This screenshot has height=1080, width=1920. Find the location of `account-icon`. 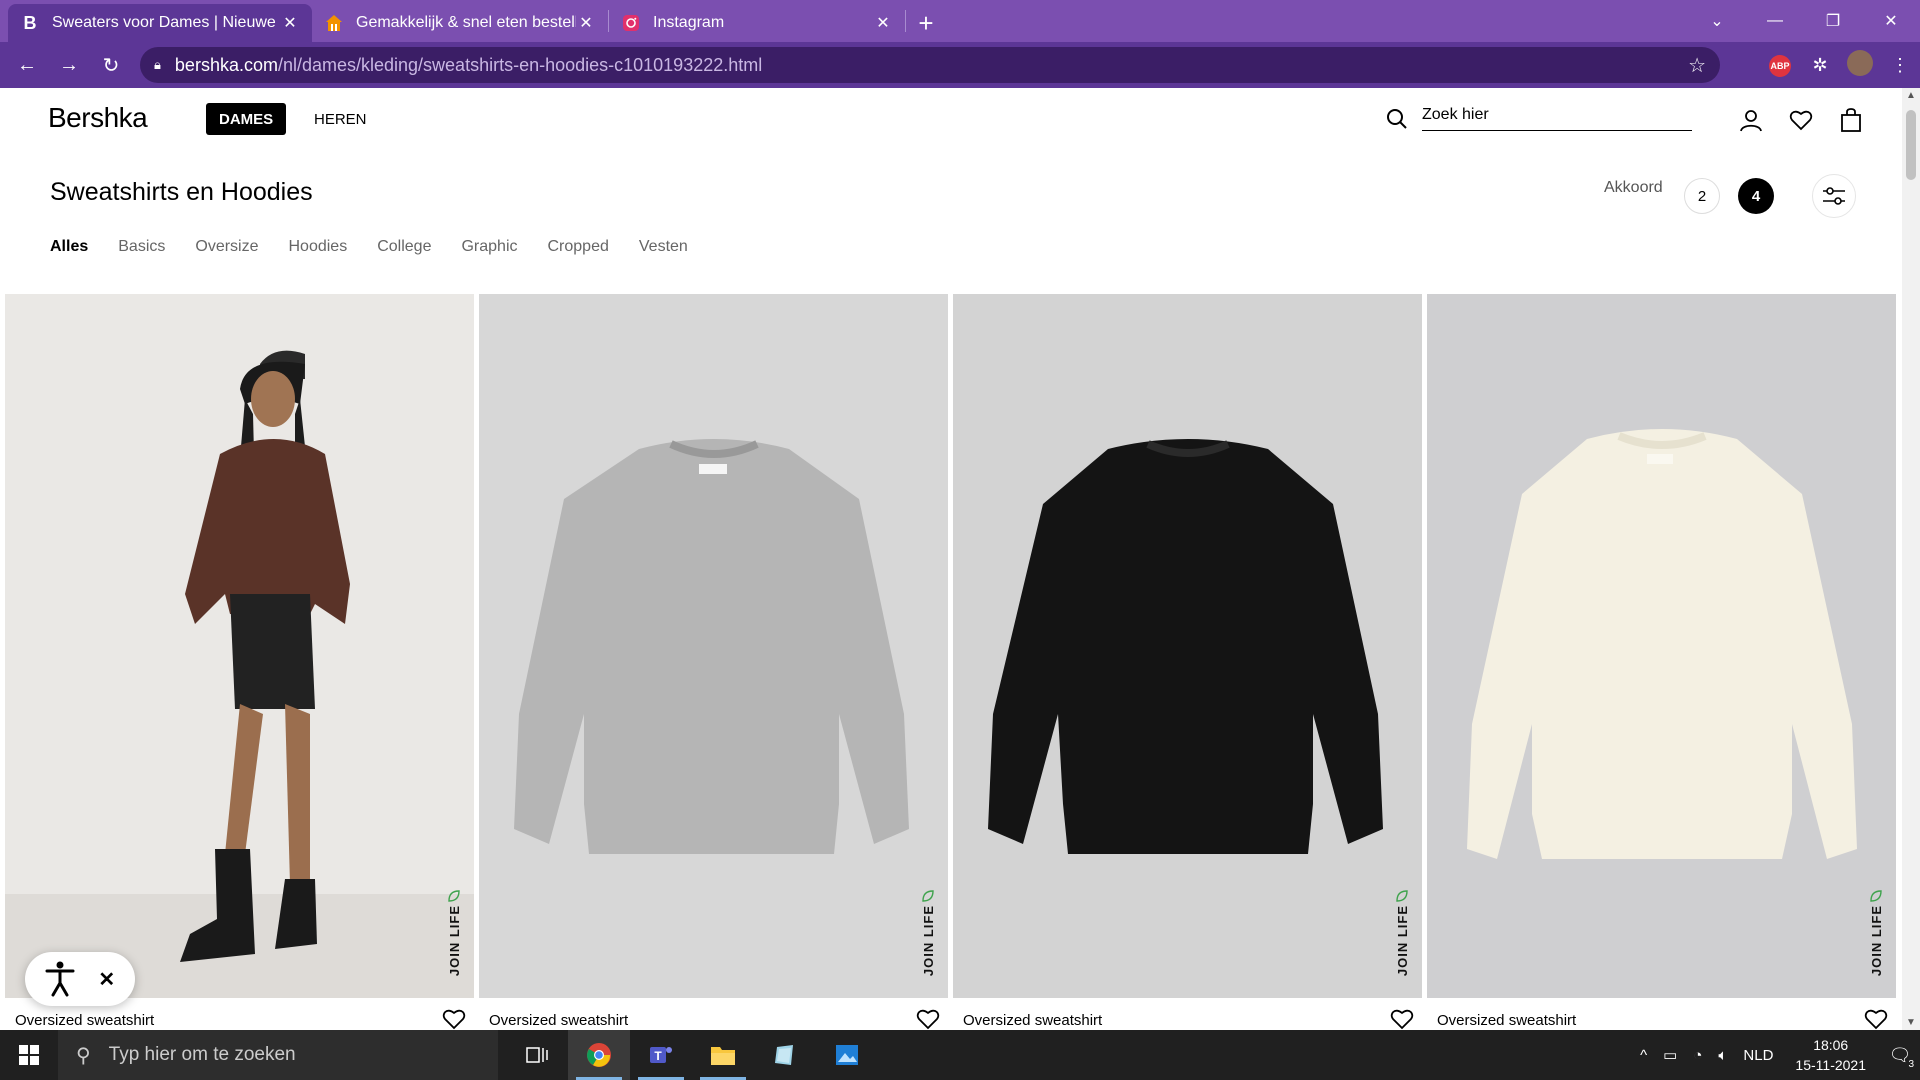

account-icon is located at coordinates (1751, 120).